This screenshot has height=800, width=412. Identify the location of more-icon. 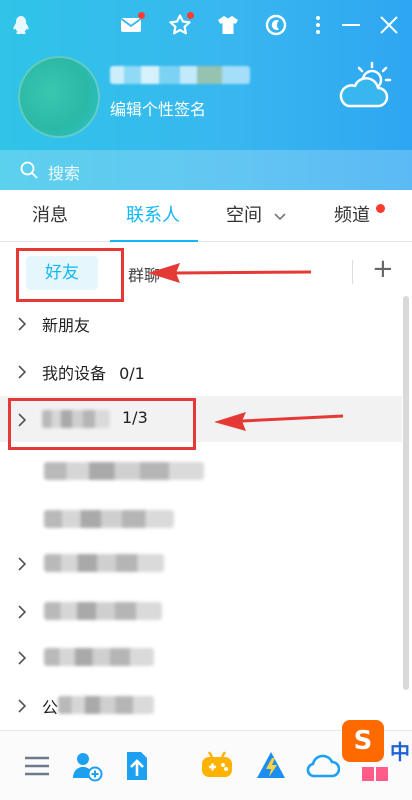
(318, 25).